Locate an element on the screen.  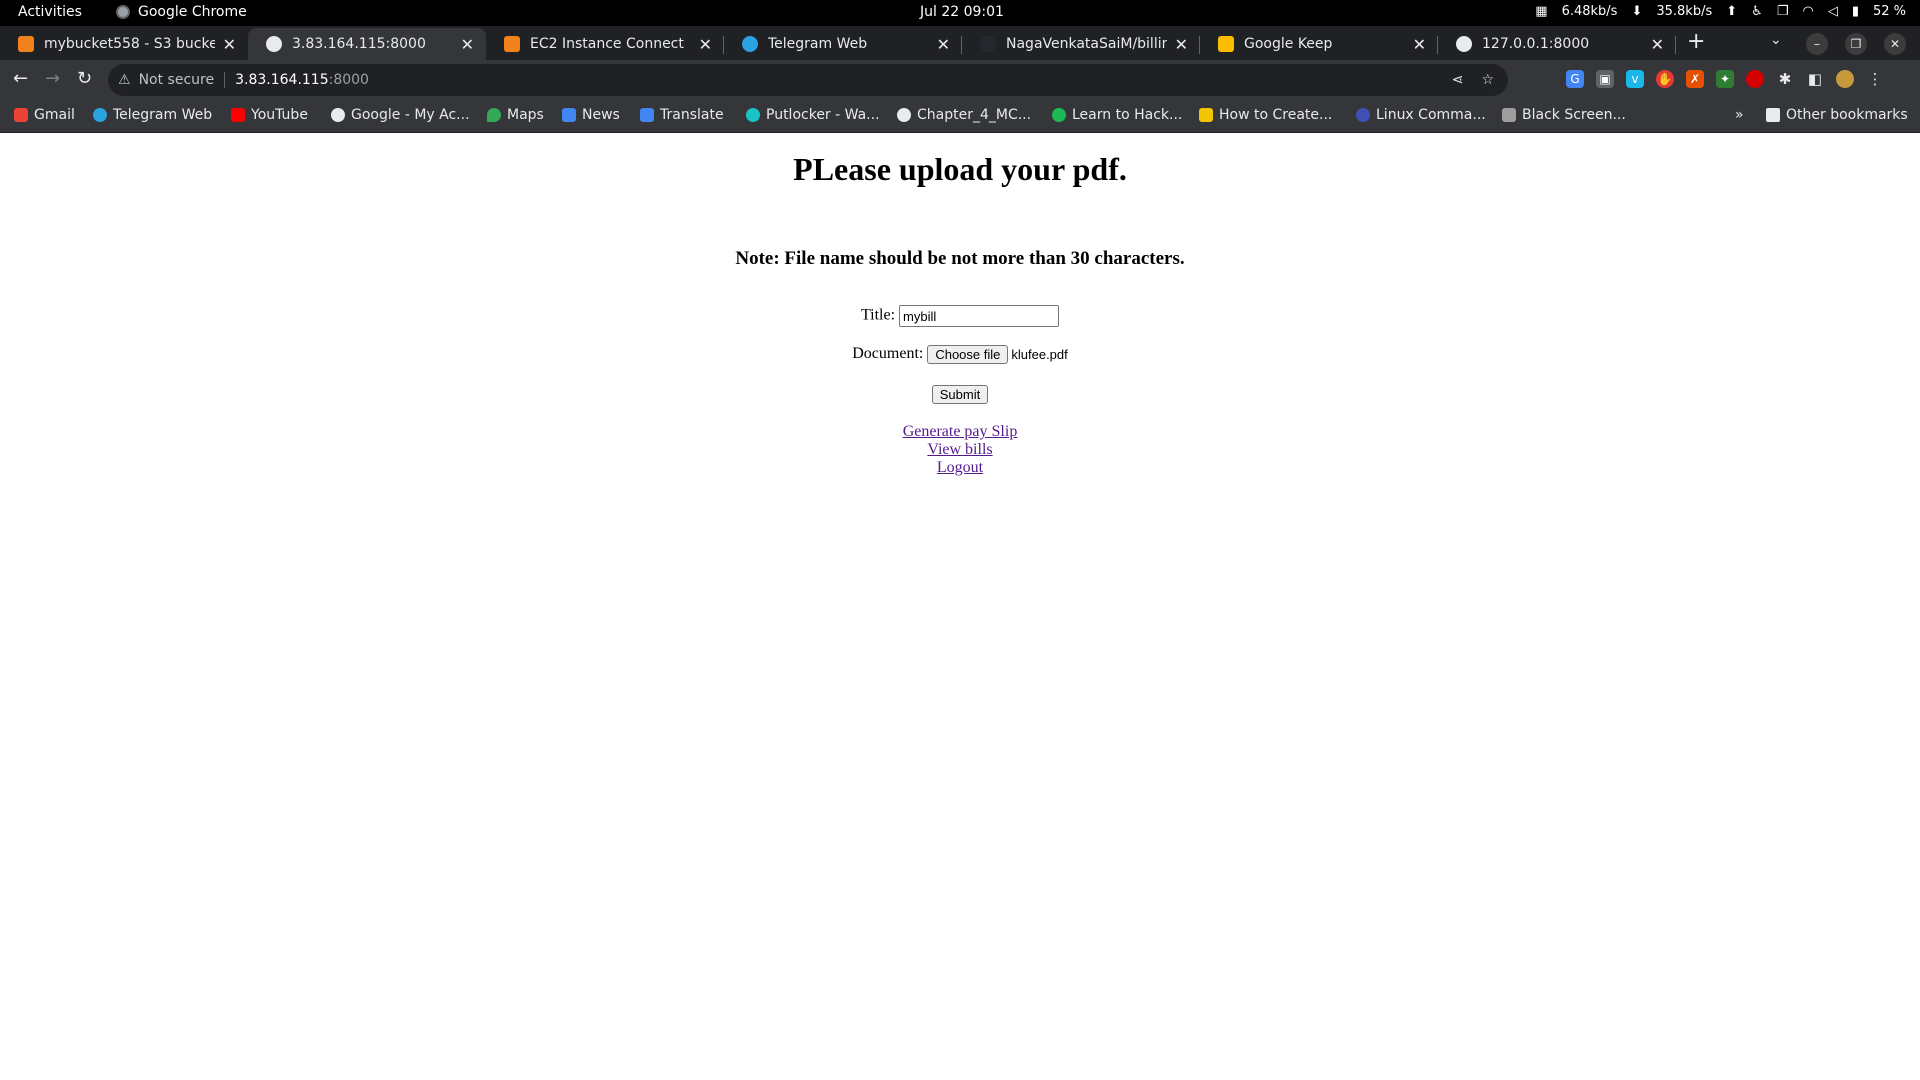
screen-cast-icon: ❐ is located at coordinates (1782, 11).